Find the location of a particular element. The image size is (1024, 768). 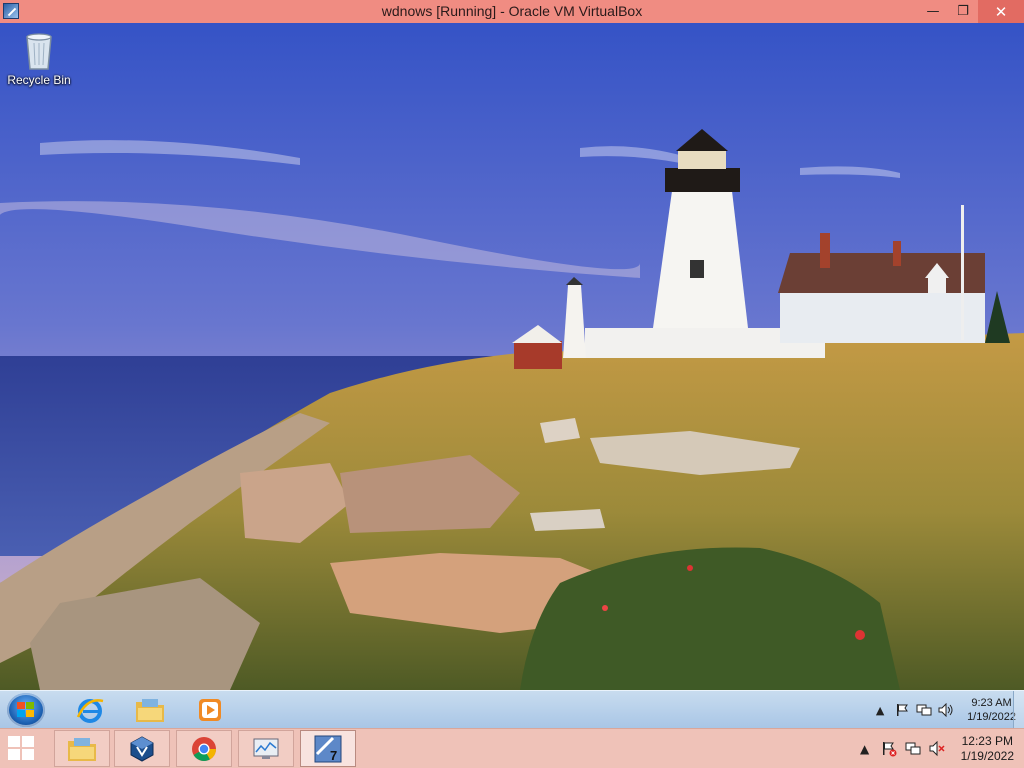

host-taskbar-virtualbox is located at coordinates (142, 748).